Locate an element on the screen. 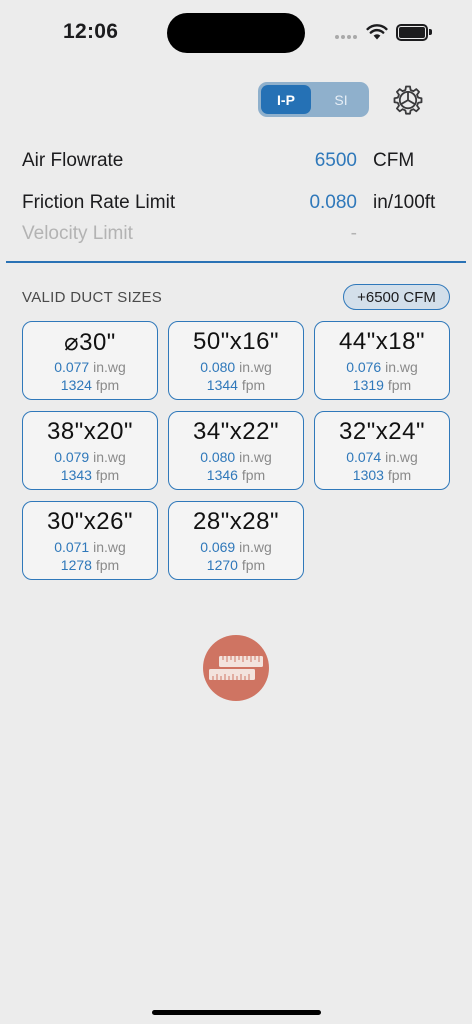 Image resolution: width=472 pixels, height=1024 pixels. velocity-line: 1324 fpm is located at coordinates (90, 385).